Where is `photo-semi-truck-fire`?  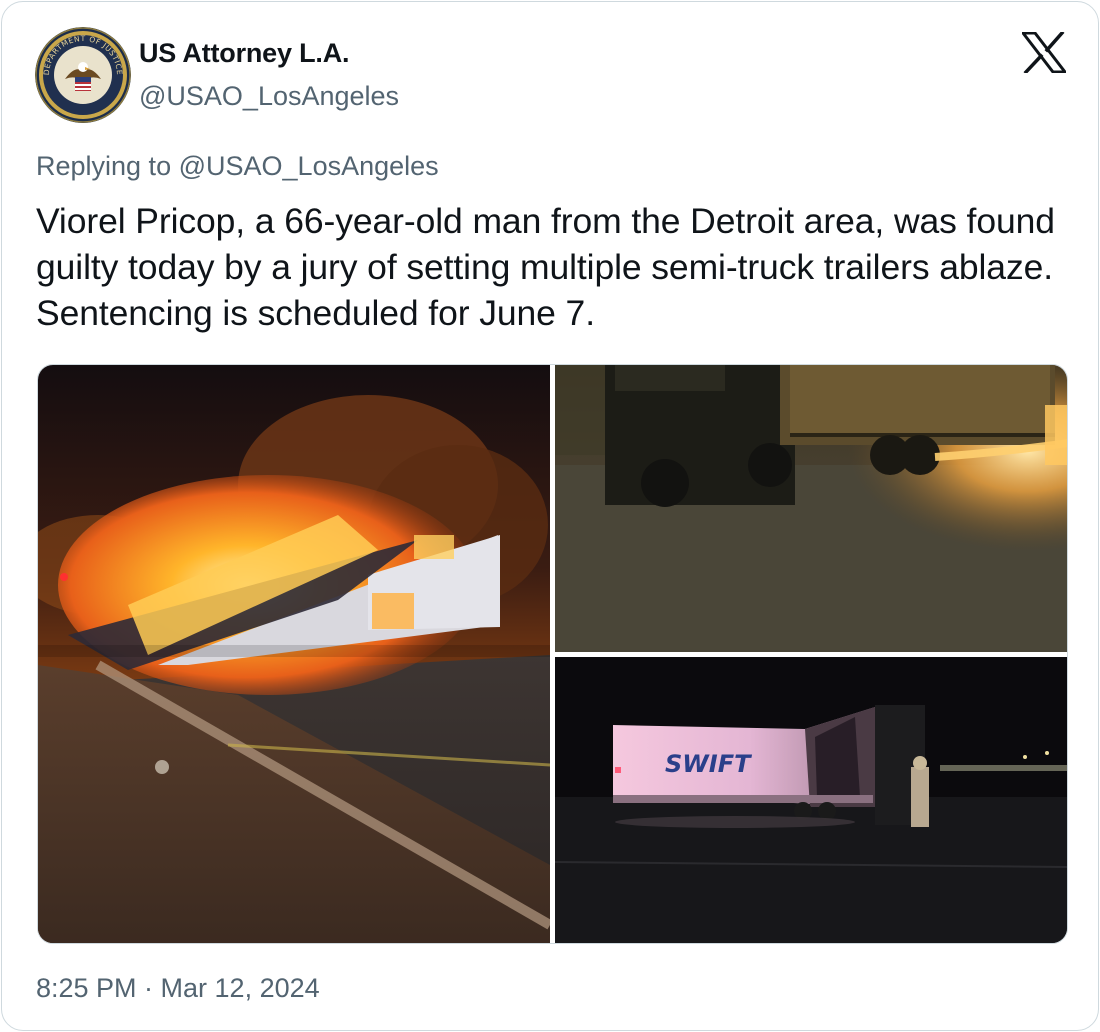 photo-semi-truck-fire is located at coordinates (811, 508).